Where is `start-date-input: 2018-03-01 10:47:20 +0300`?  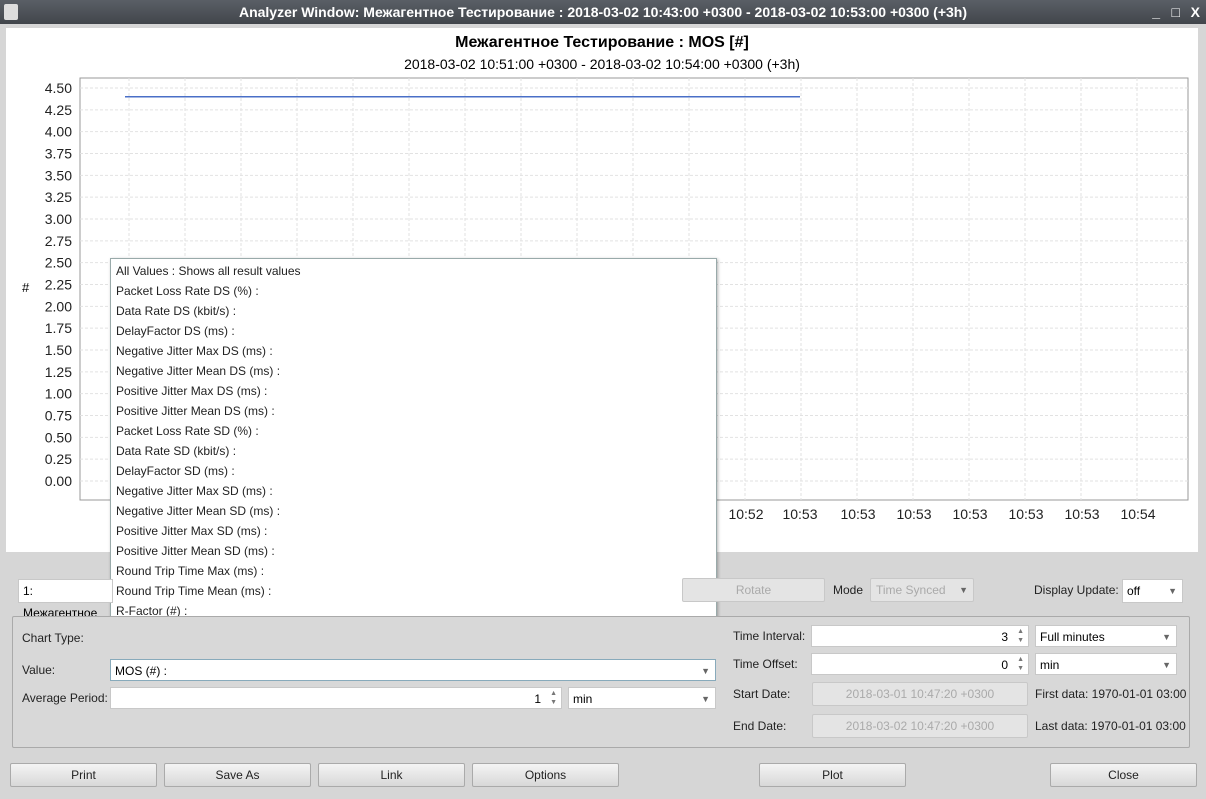 start-date-input: 2018-03-01 10:47:20 +0300 is located at coordinates (920, 694).